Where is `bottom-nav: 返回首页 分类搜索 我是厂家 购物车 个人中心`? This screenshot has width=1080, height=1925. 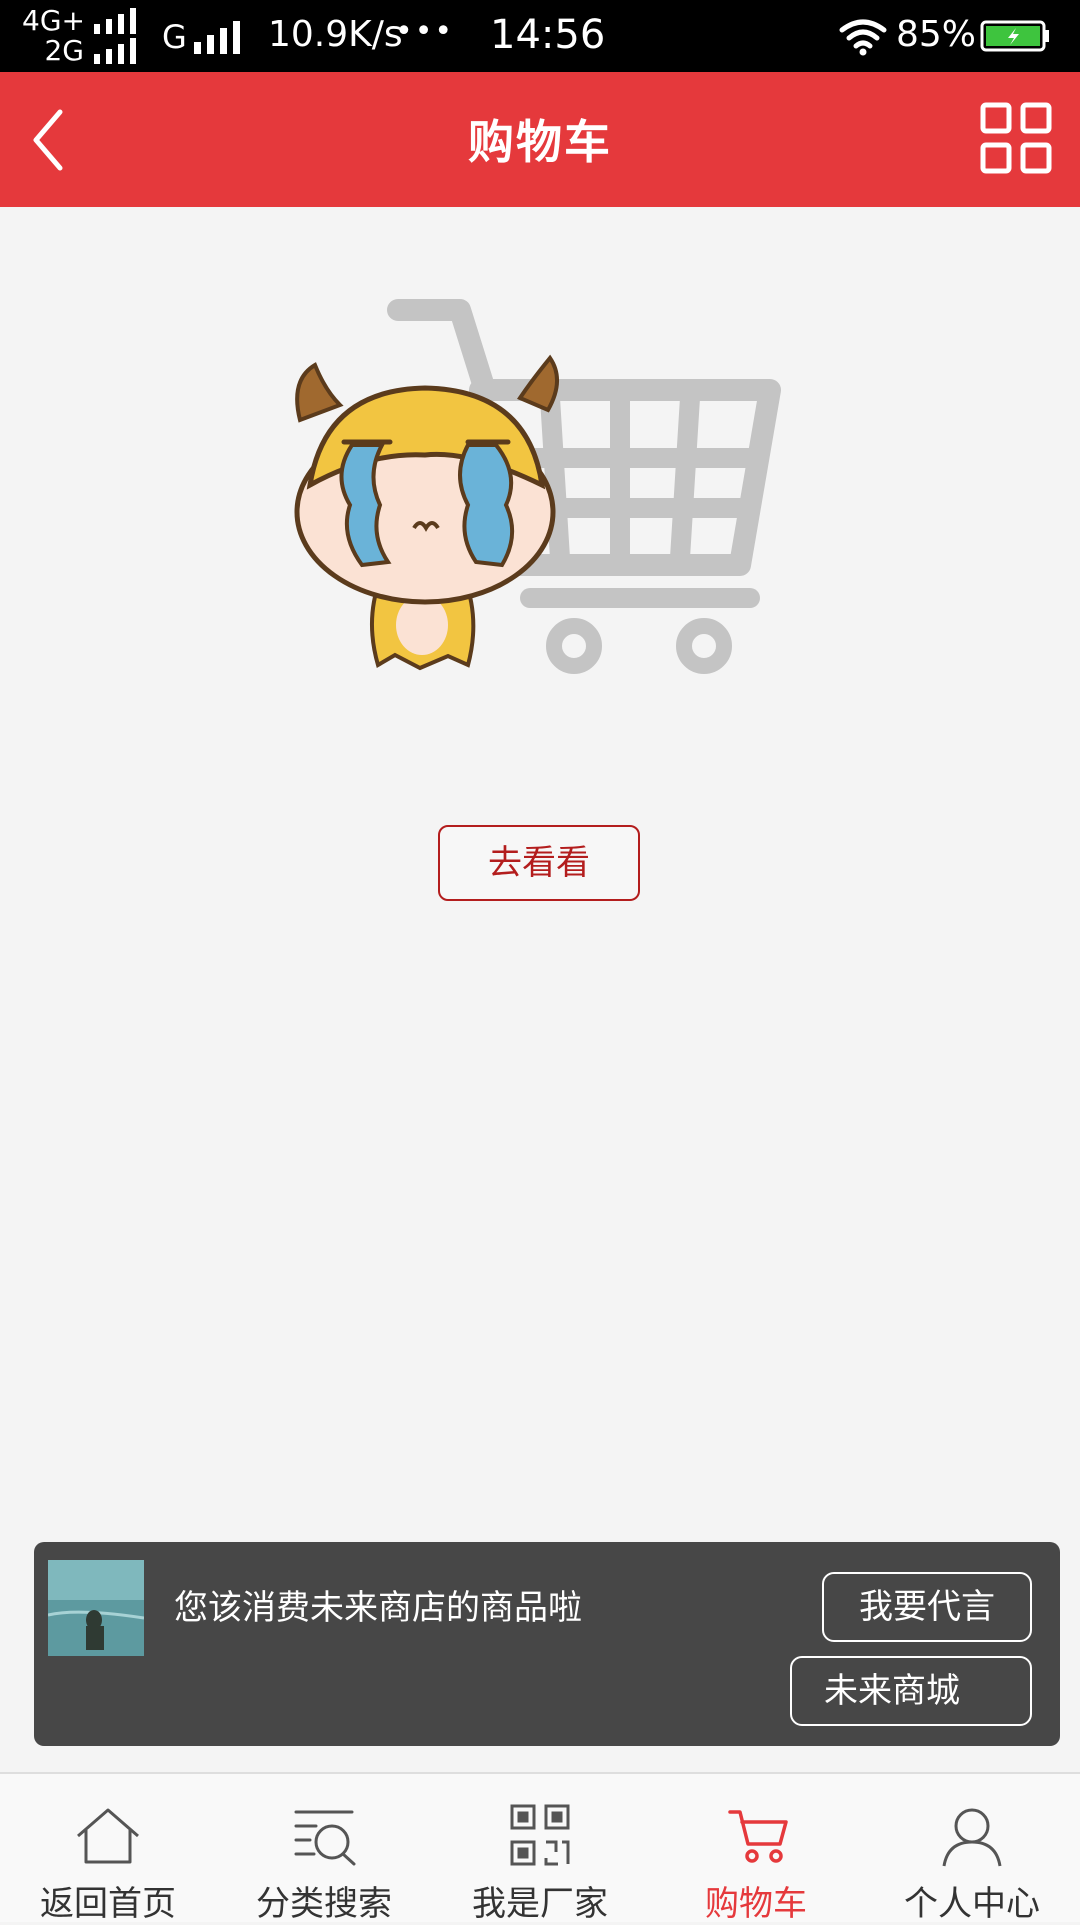
bottom-nav: 返回首页 分类搜索 我是厂家 购物车 个人中心 is located at coordinates (540, 1848).